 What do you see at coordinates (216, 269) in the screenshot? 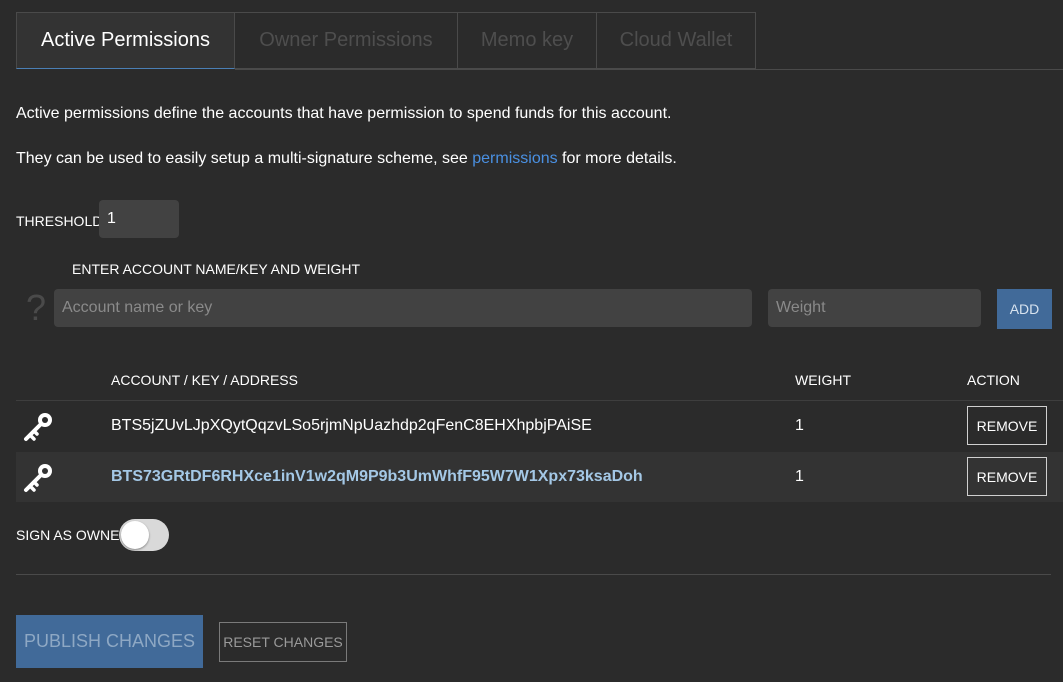
I see `add-form-label: ENTER ACCOUNT NAME/KEY AND WEIGHT` at bounding box center [216, 269].